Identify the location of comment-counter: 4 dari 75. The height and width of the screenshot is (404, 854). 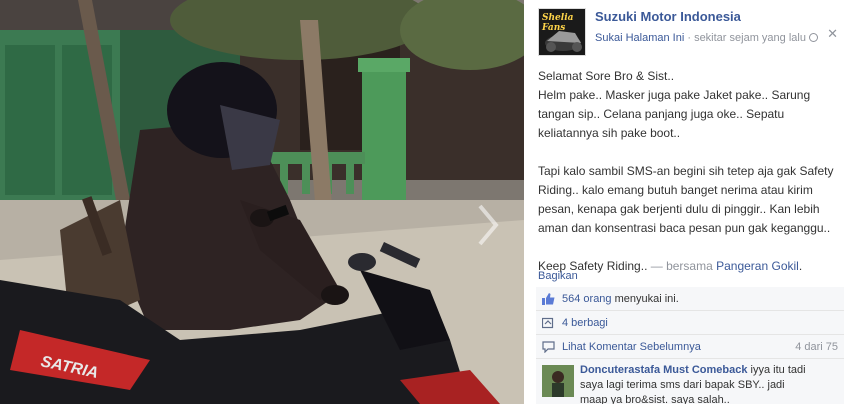
(816, 347).